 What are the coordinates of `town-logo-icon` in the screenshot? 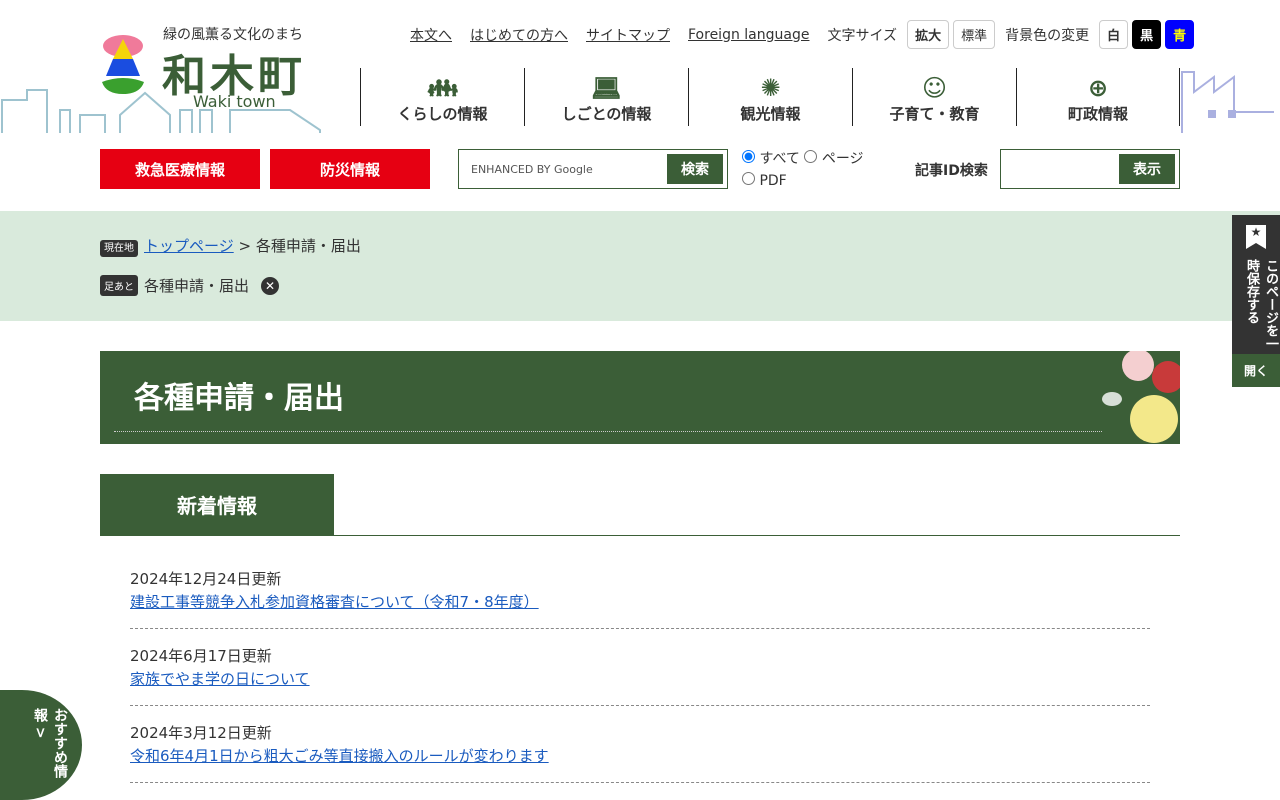 It's located at (123, 64).